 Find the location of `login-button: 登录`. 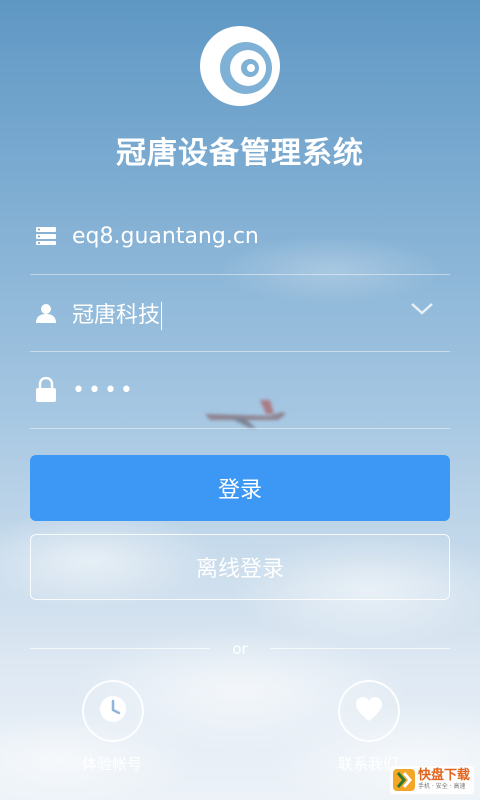

login-button: 登录 is located at coordinates (240, 488).